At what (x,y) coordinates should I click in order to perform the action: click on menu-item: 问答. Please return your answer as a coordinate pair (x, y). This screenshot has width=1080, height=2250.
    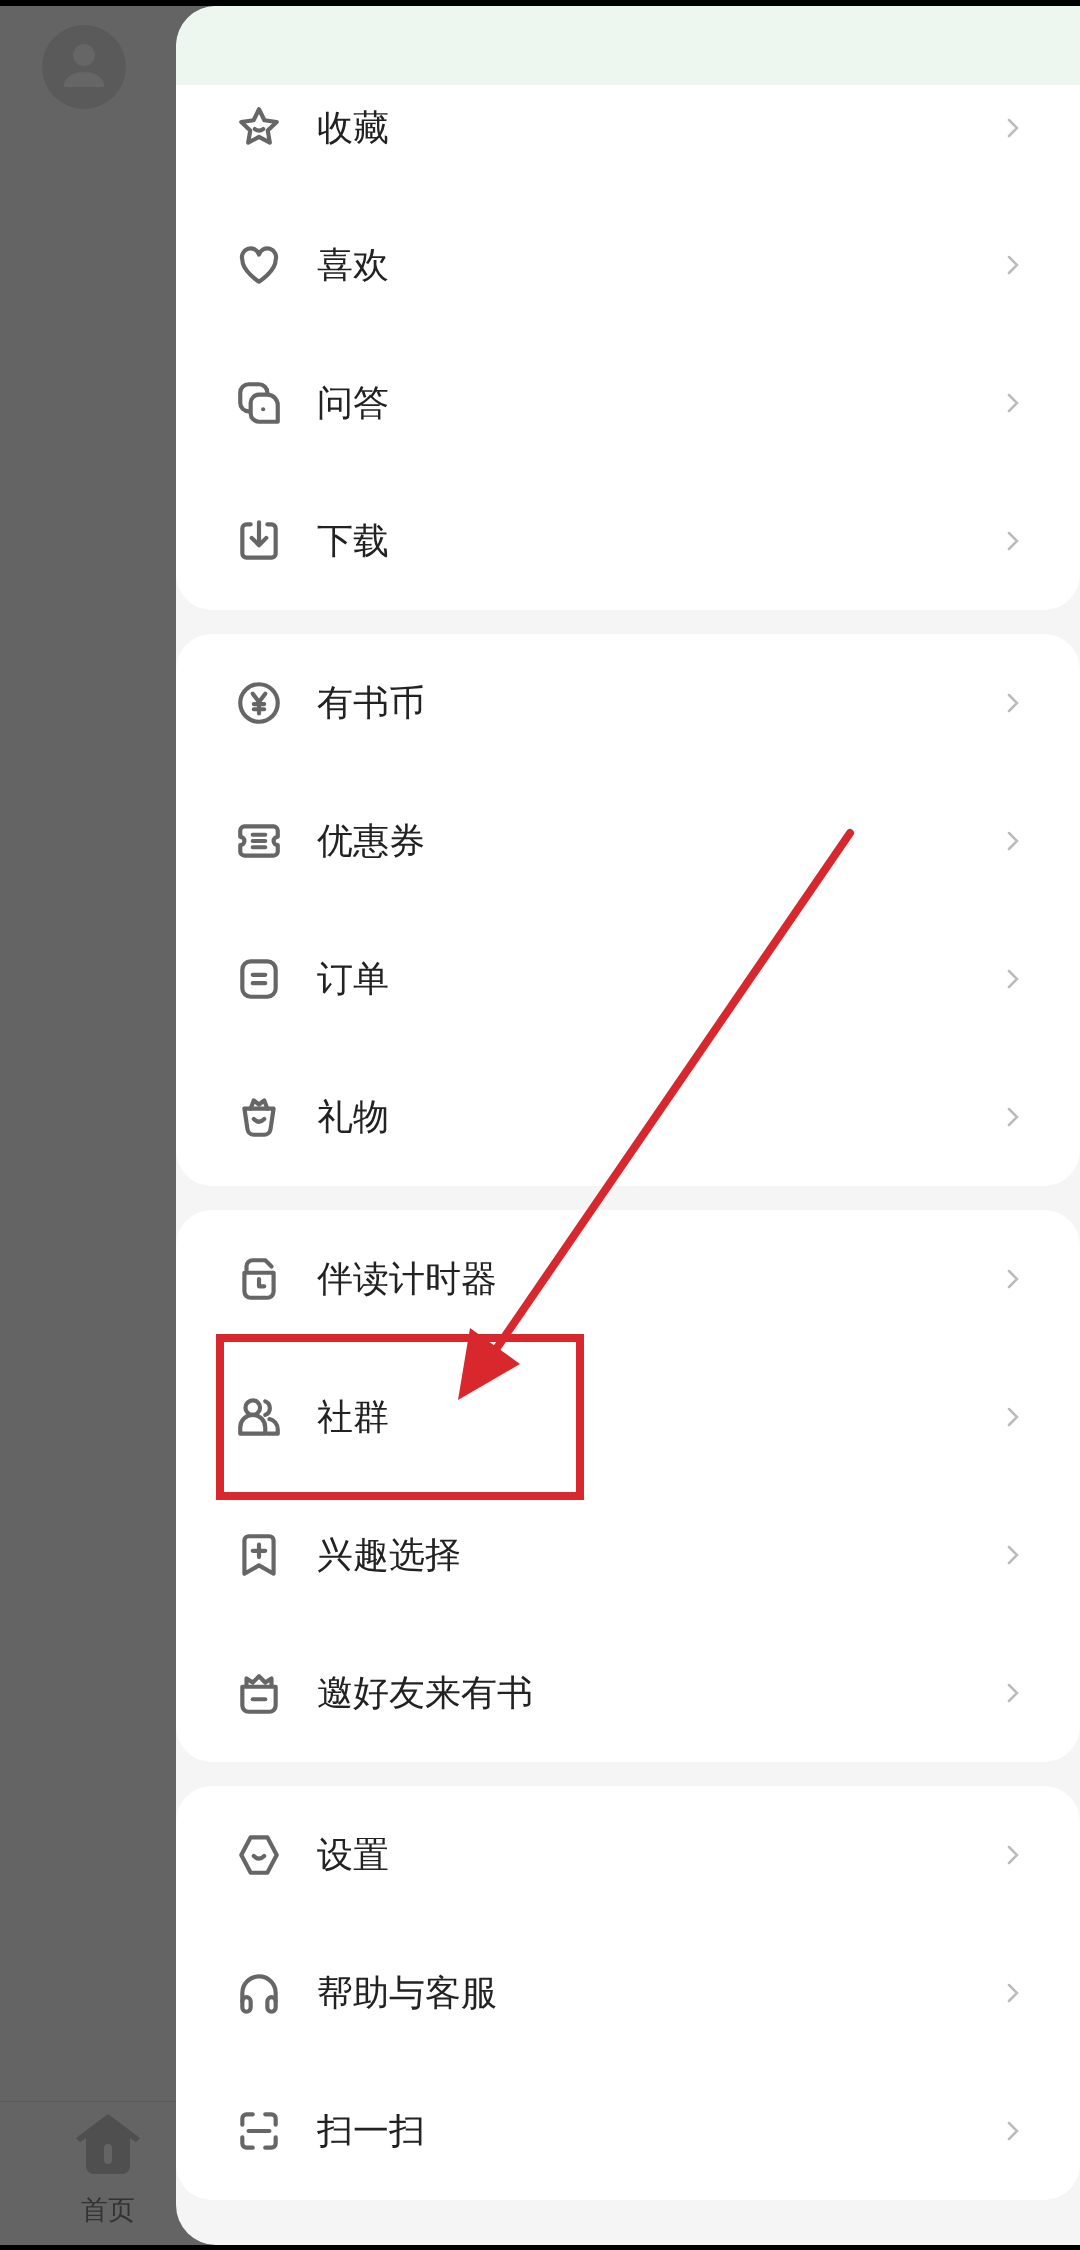
    Looking at the image, I should click on (628, 403).